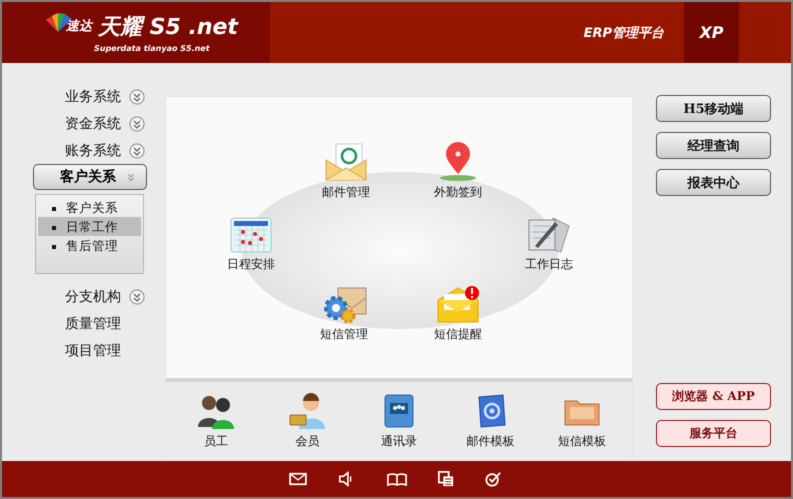  I want to click on brand-mark: 速达, so click(79, 26).